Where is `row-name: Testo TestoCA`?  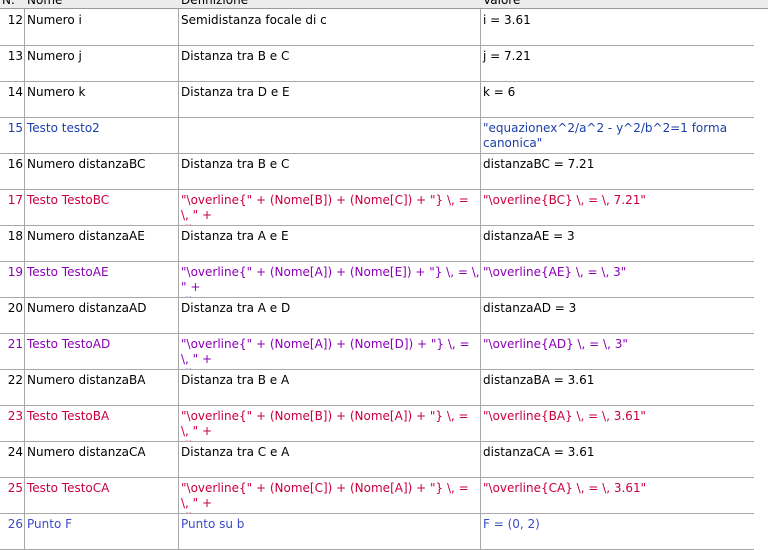 row-name: Testo TestoCA is located at coordinates (101, 495).